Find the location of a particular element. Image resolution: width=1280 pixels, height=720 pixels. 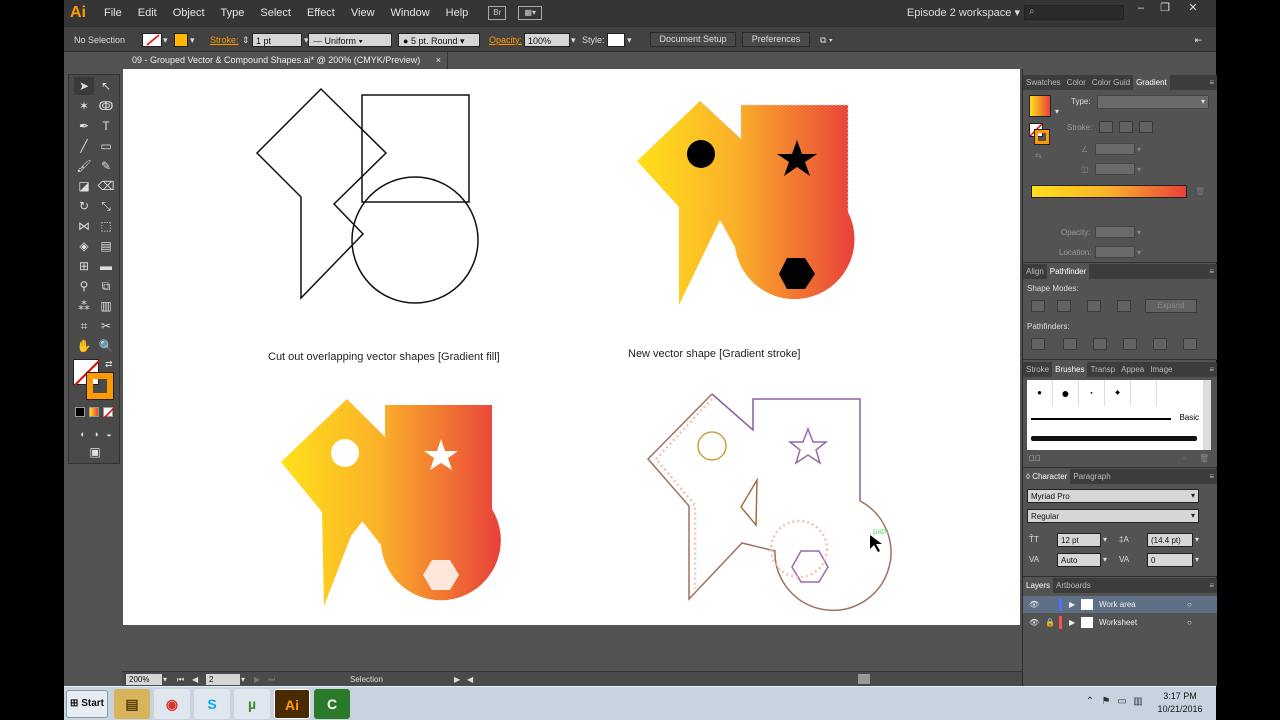

gradient-mode-icon is located at coordinates (94, 412).